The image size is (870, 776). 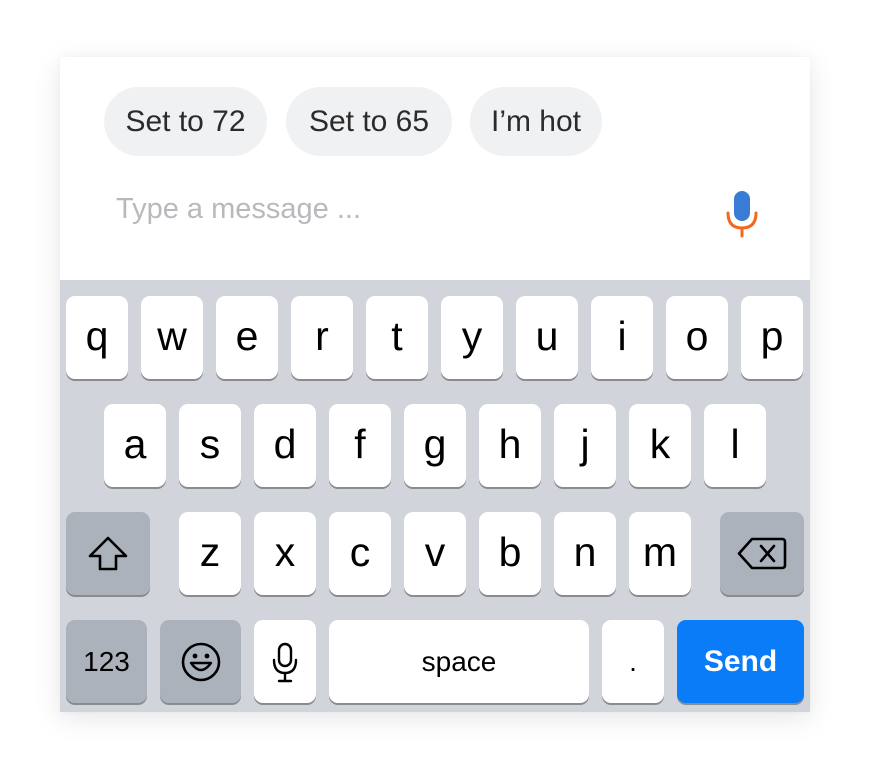 What do you see at coordinates (435, 553) in the screenshot?
I see `key-v: v` at bounding box center [435, 553].